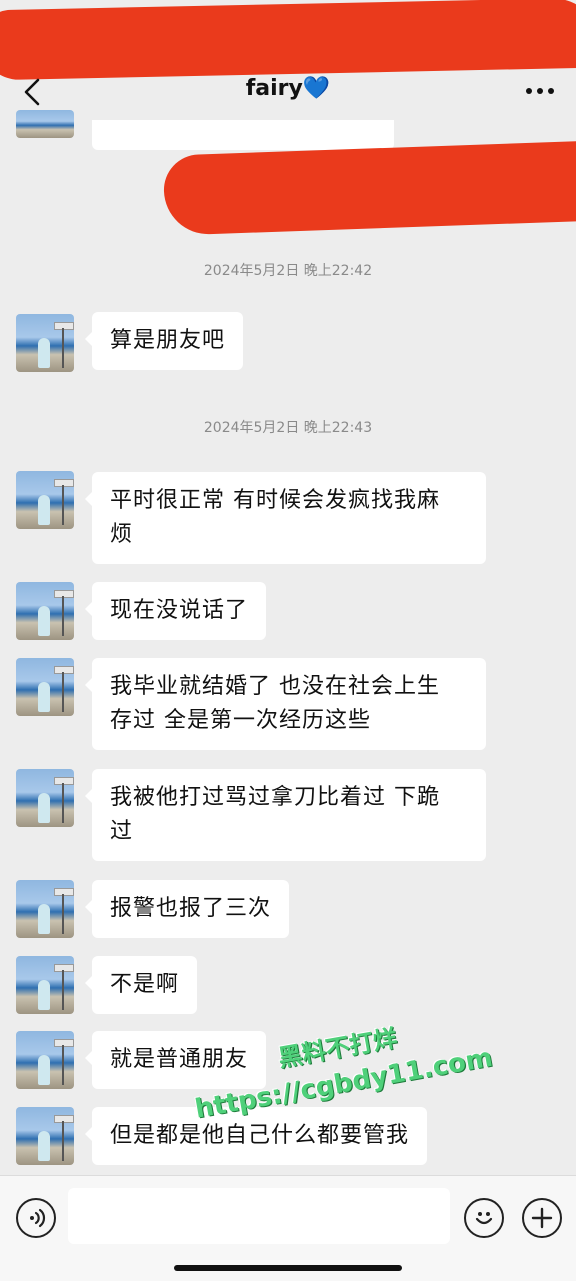 This screenshot has height=1281, width=576. Describe the element at coordinates (179, 610) in the screenshot. I see `message-text: 现在没说话了` at that location.